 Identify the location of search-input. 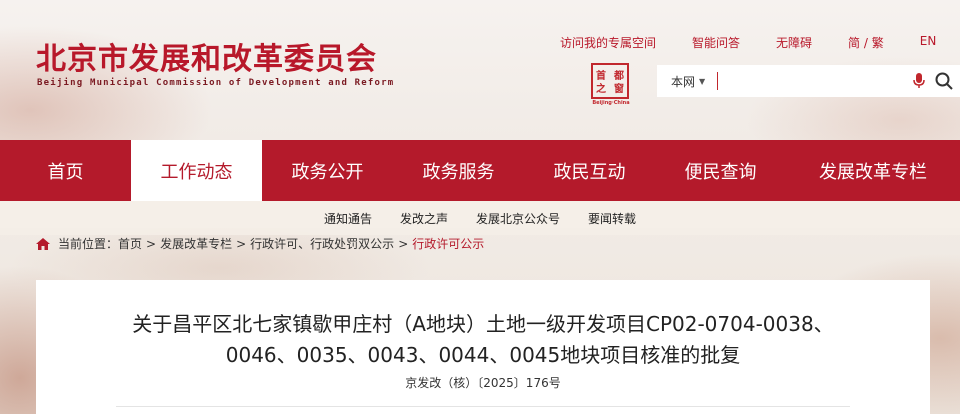
(814, 81).